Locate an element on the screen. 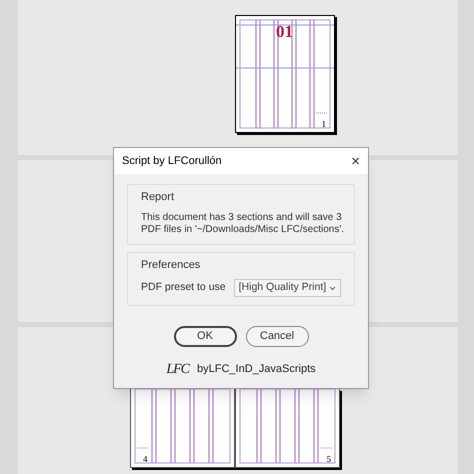  group-title: Preferences is located at coordinates (171, 265).